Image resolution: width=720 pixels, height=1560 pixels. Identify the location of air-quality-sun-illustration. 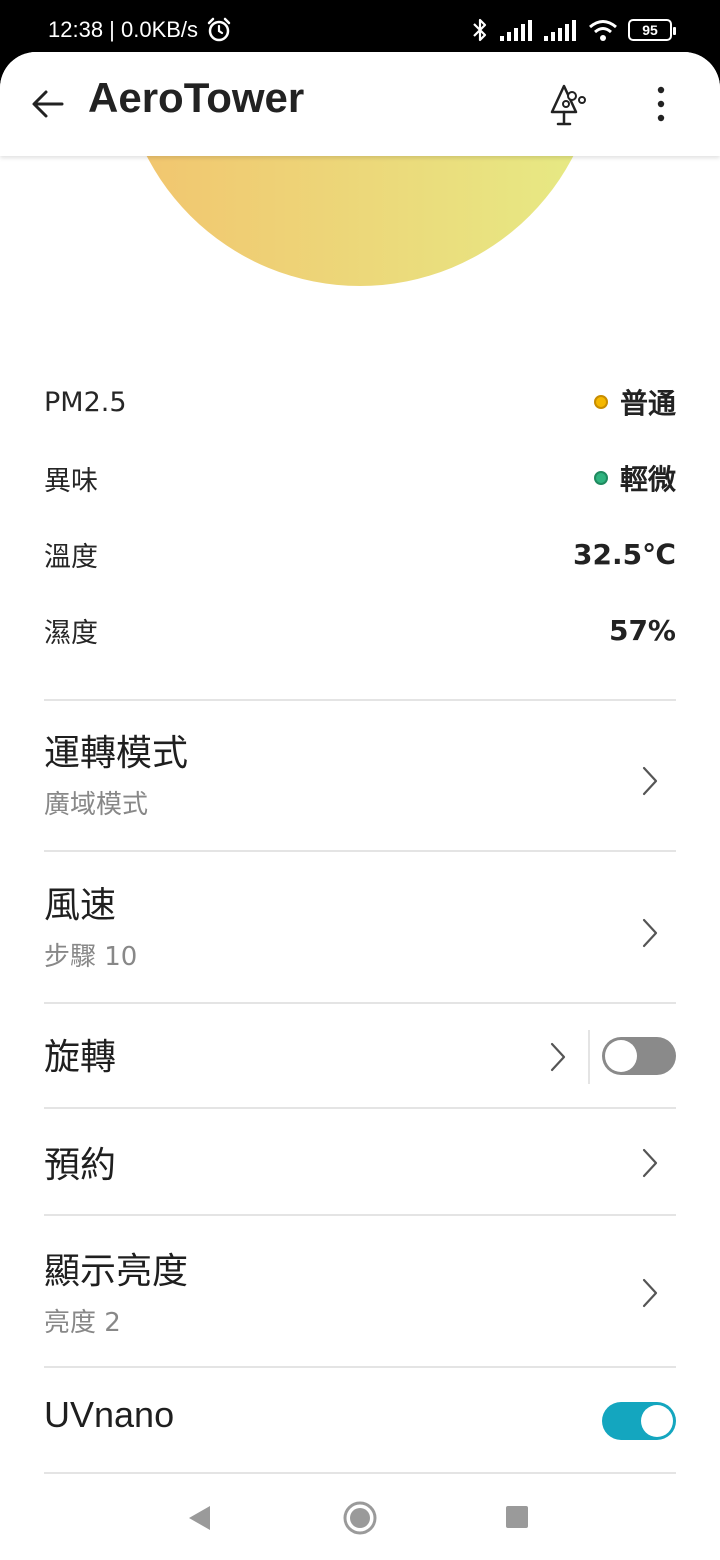
(360, 261).